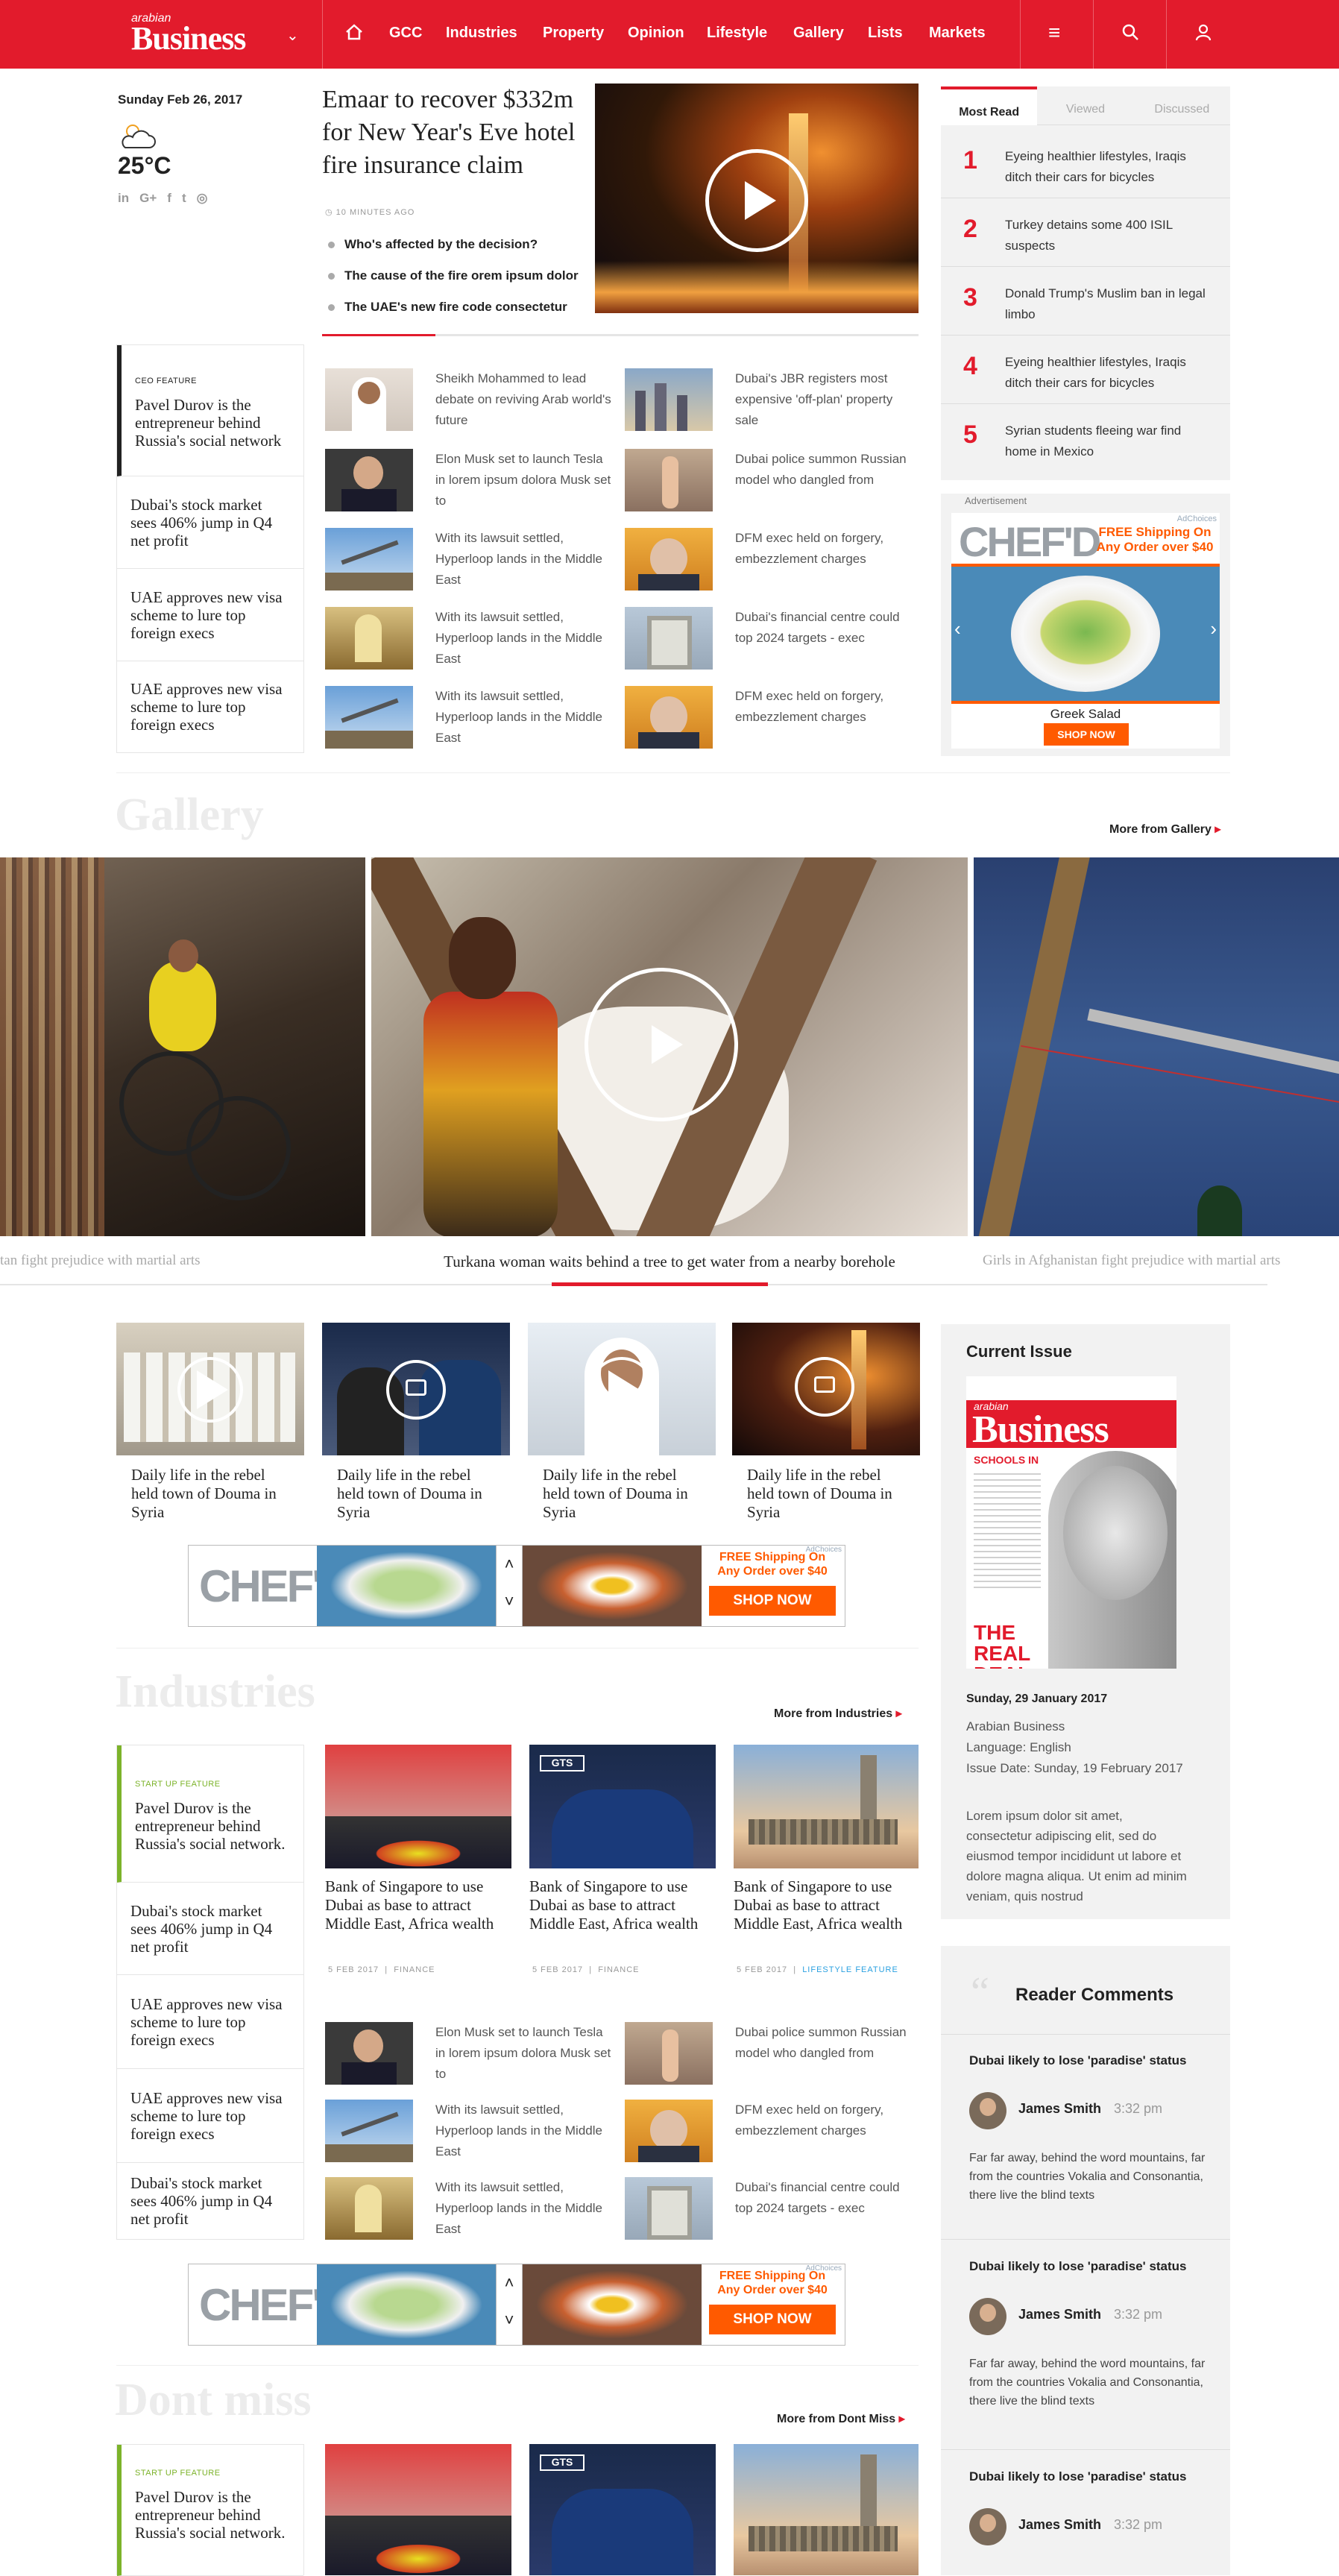  What do you see at coordinates (989, 106) in the screenshot?
I see `tab-most-read: Most Read` at bounding box center [989, 106].